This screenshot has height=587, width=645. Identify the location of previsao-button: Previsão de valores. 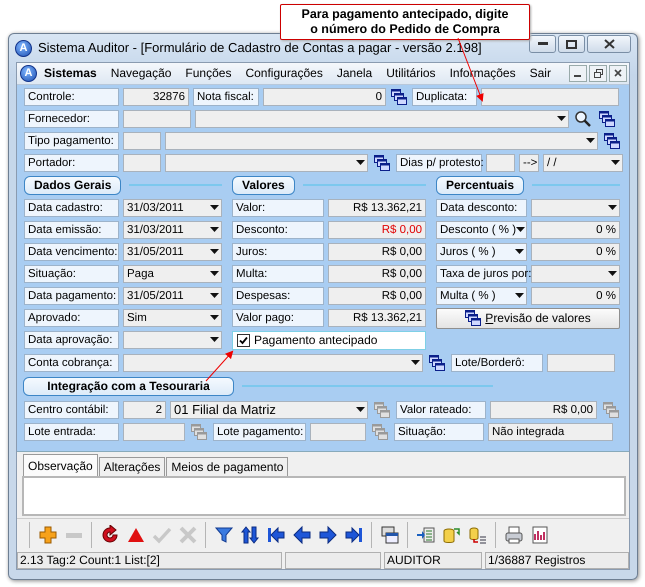
(528, 318).